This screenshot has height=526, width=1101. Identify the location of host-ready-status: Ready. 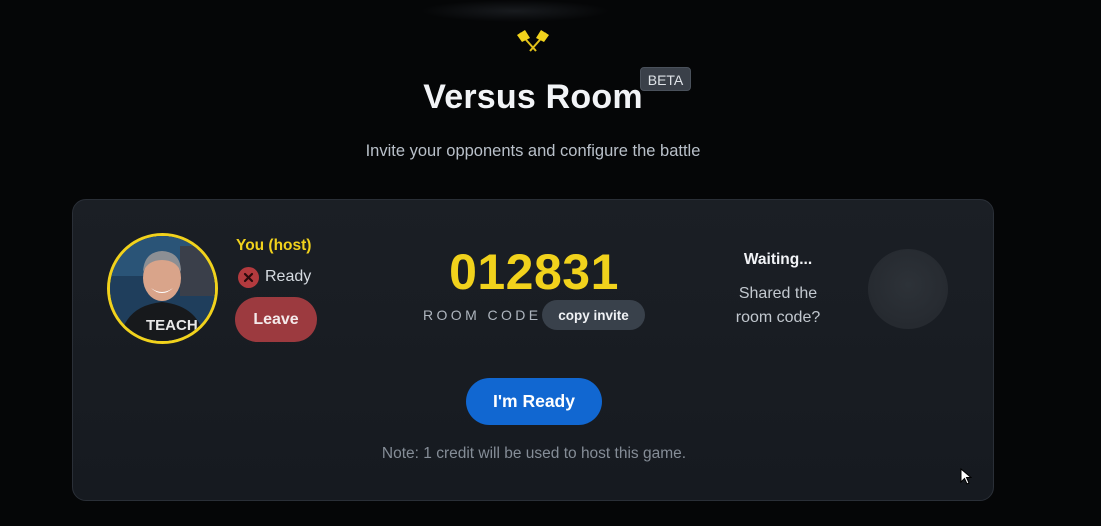
(274, 277).